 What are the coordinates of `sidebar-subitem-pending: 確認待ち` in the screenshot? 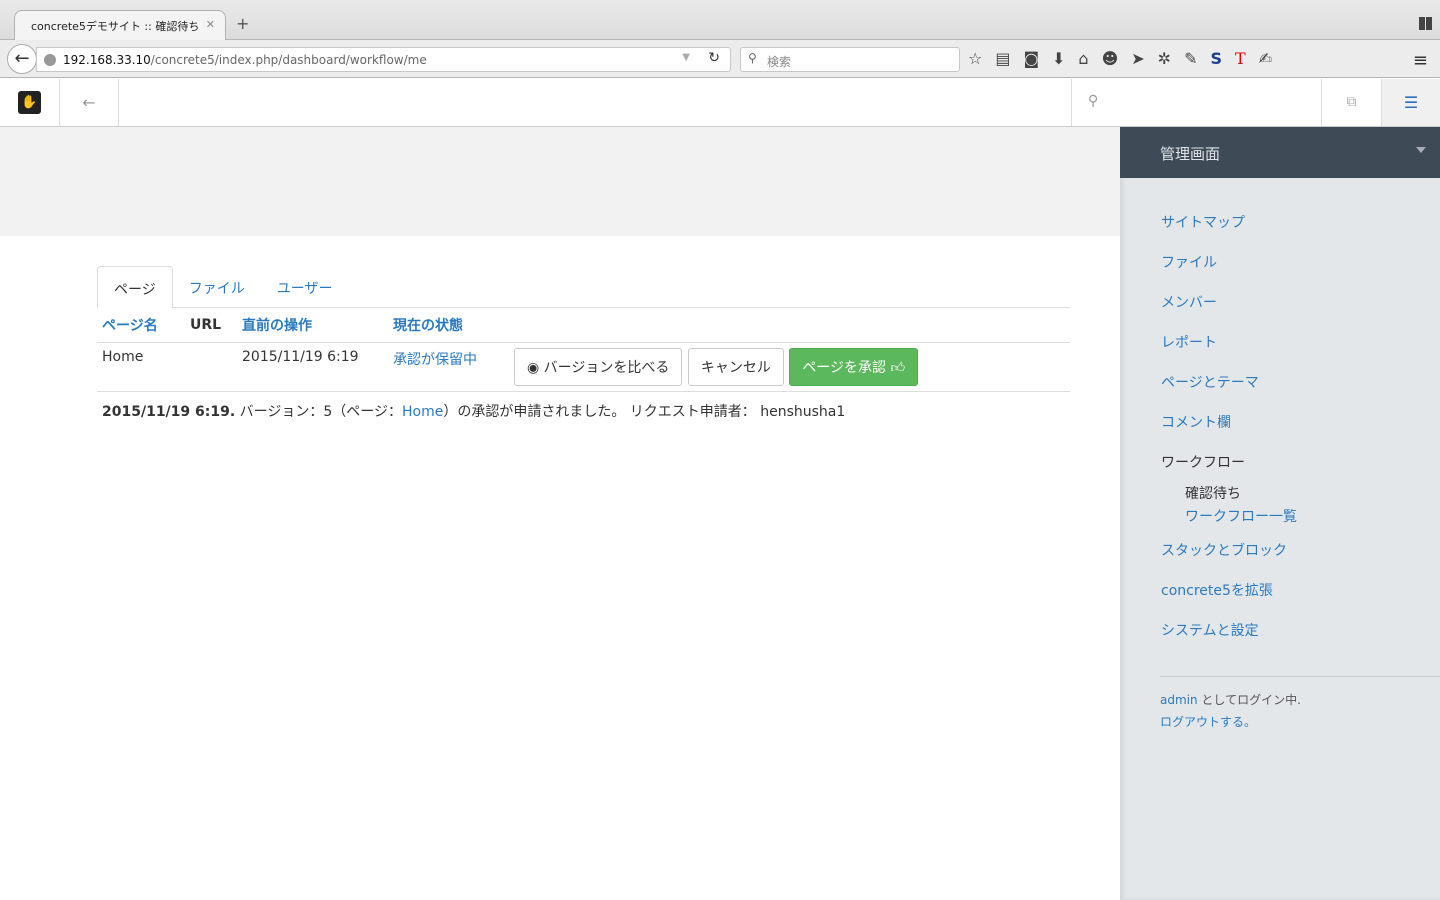 It's located at (1300, 494).